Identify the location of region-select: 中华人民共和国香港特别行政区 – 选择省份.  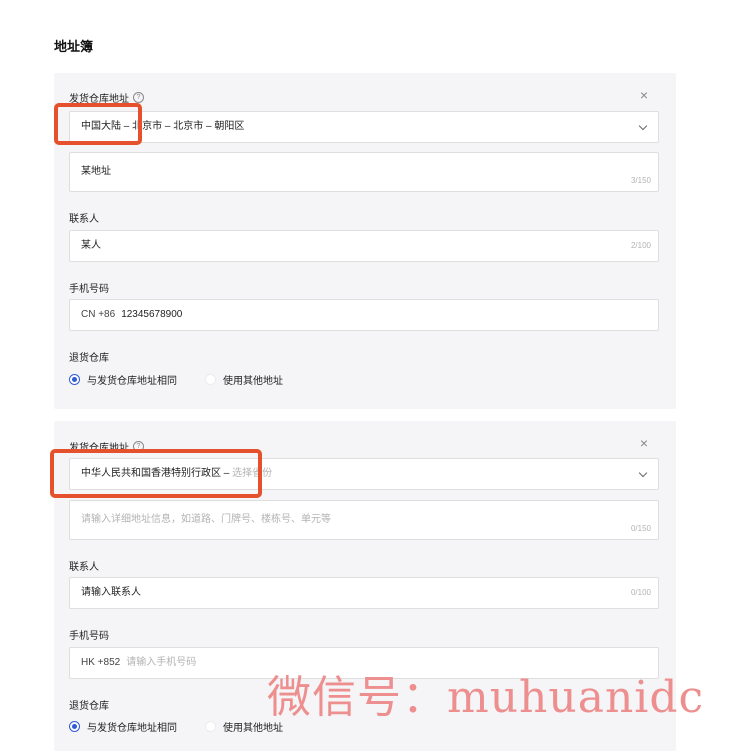
(364, 474).